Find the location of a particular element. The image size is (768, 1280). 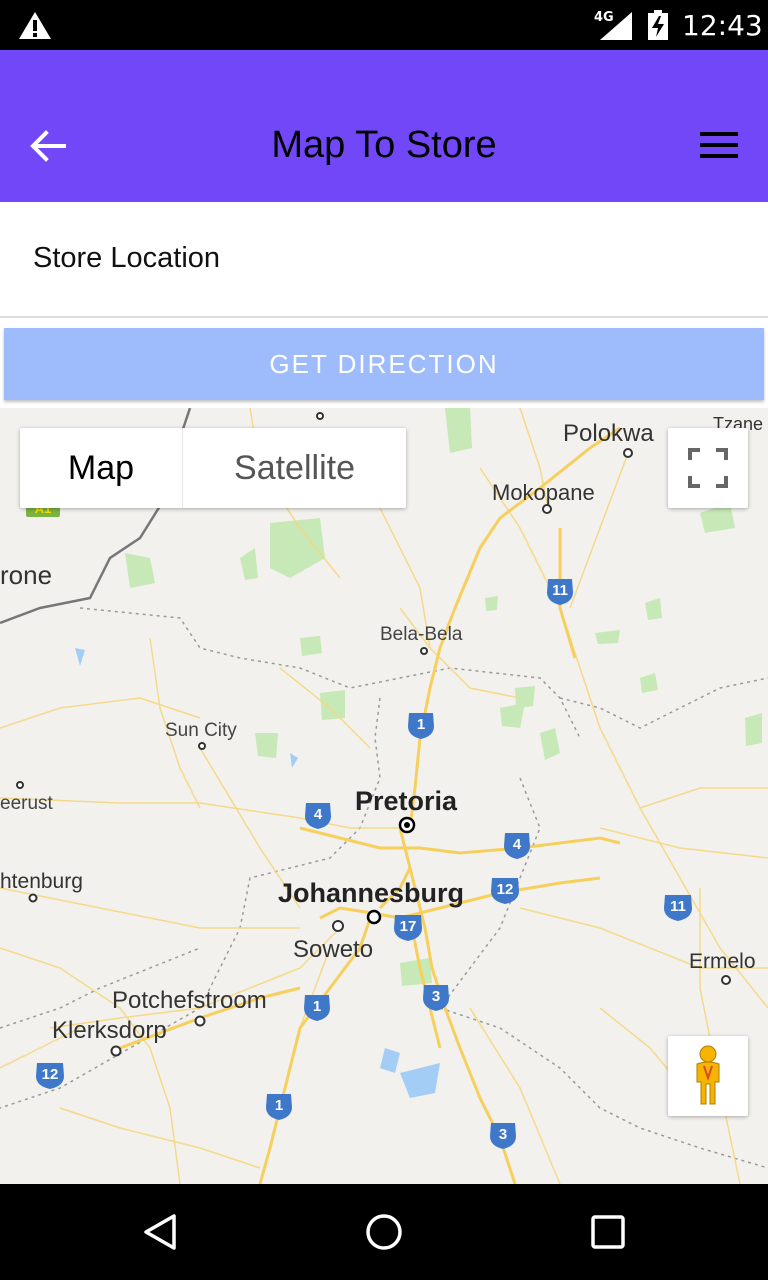

battery-charging-icon is located at coordinates (658, 25).